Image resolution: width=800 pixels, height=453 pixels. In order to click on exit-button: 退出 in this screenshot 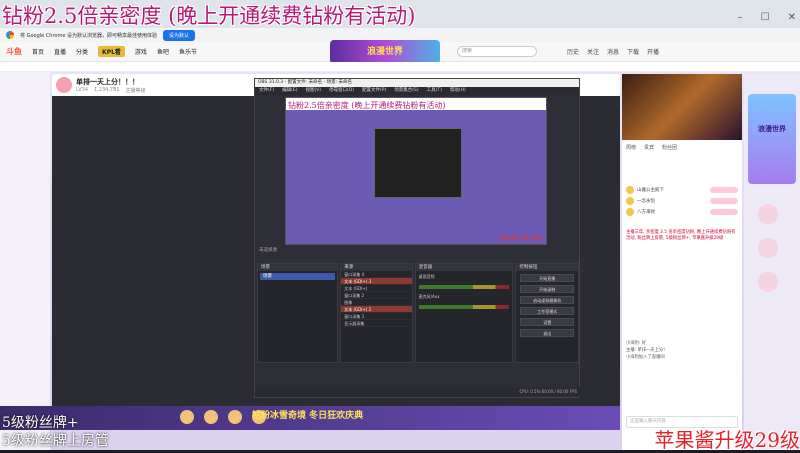, I will do `click(547, 333)`.